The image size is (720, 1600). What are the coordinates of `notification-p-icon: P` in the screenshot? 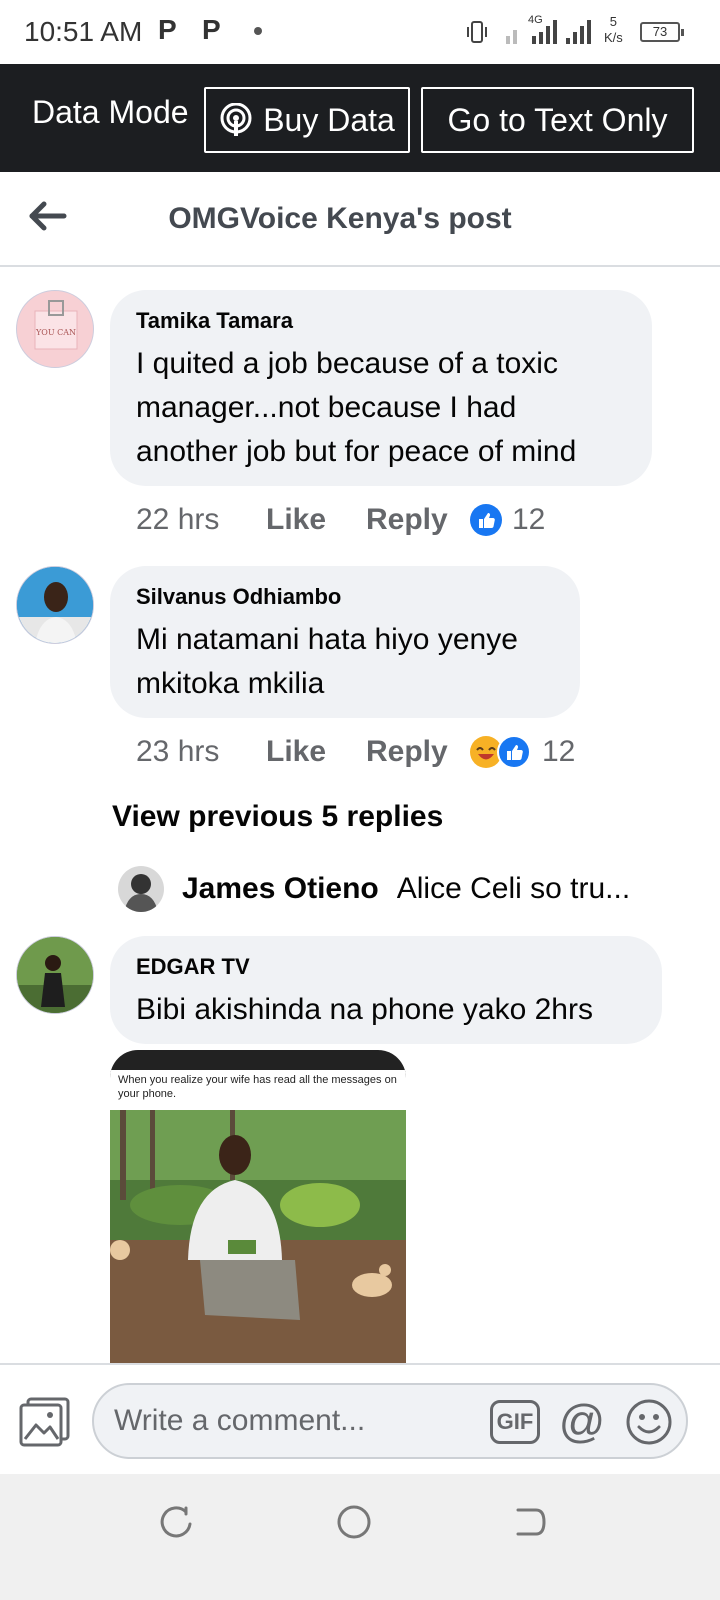 It's located at (167, 29).